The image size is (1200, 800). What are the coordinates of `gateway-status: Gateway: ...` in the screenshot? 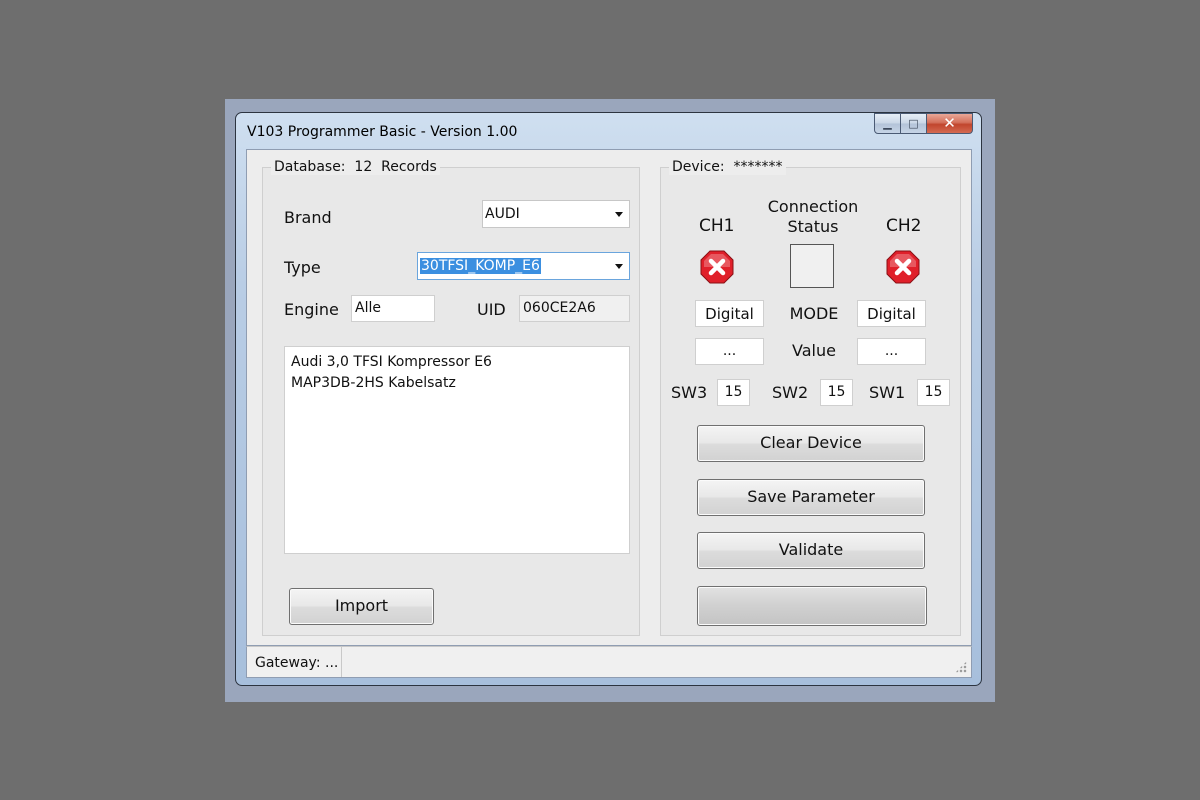 It's located at (294, 662).